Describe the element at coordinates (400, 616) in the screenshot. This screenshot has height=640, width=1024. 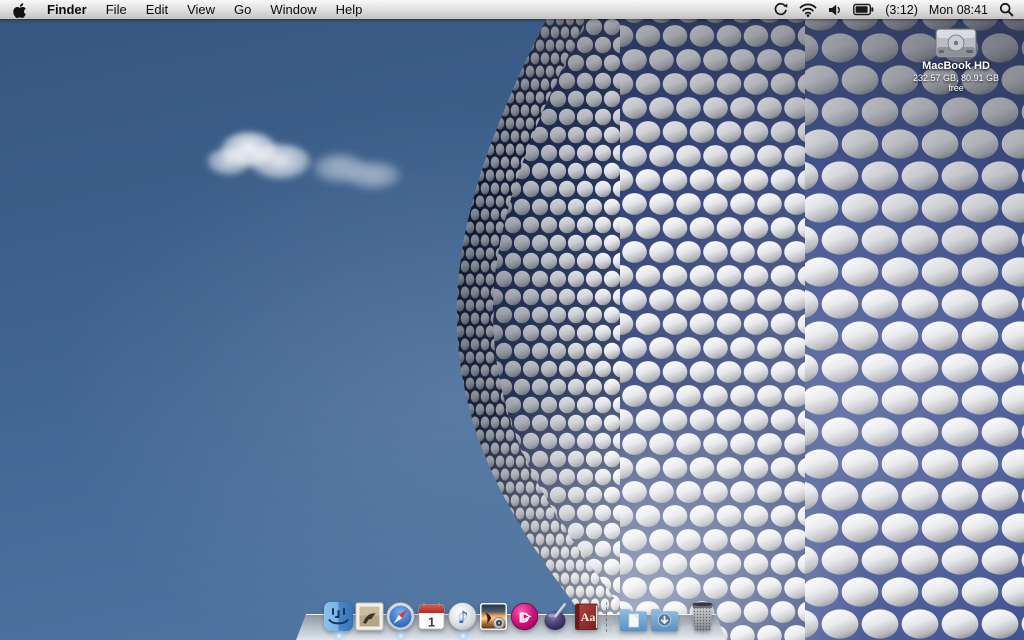
I see `safari-compass-icon` at that location.